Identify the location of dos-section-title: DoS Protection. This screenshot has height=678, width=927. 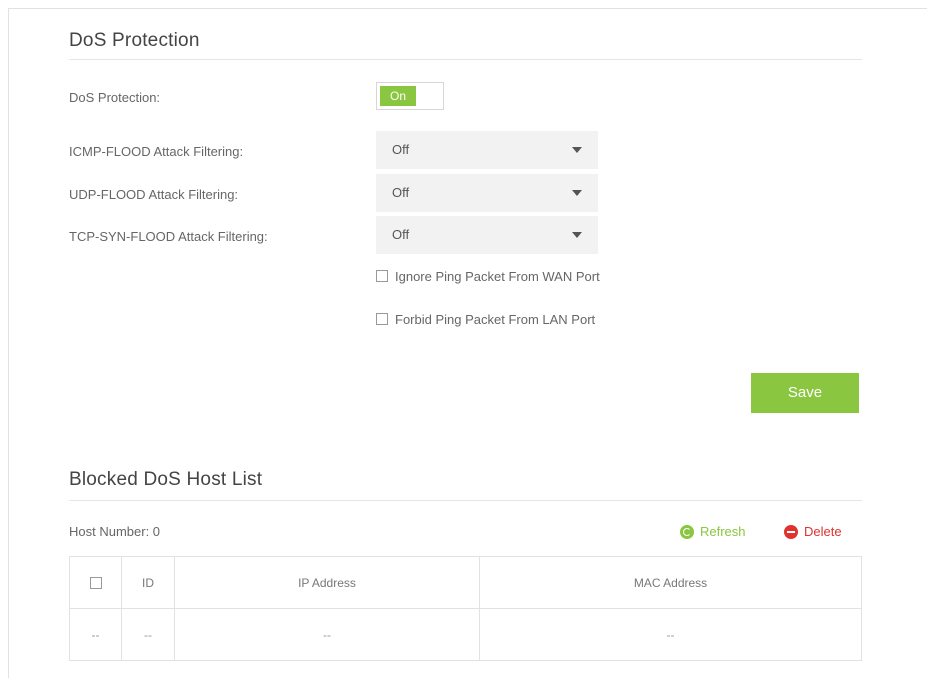
(134, 40).